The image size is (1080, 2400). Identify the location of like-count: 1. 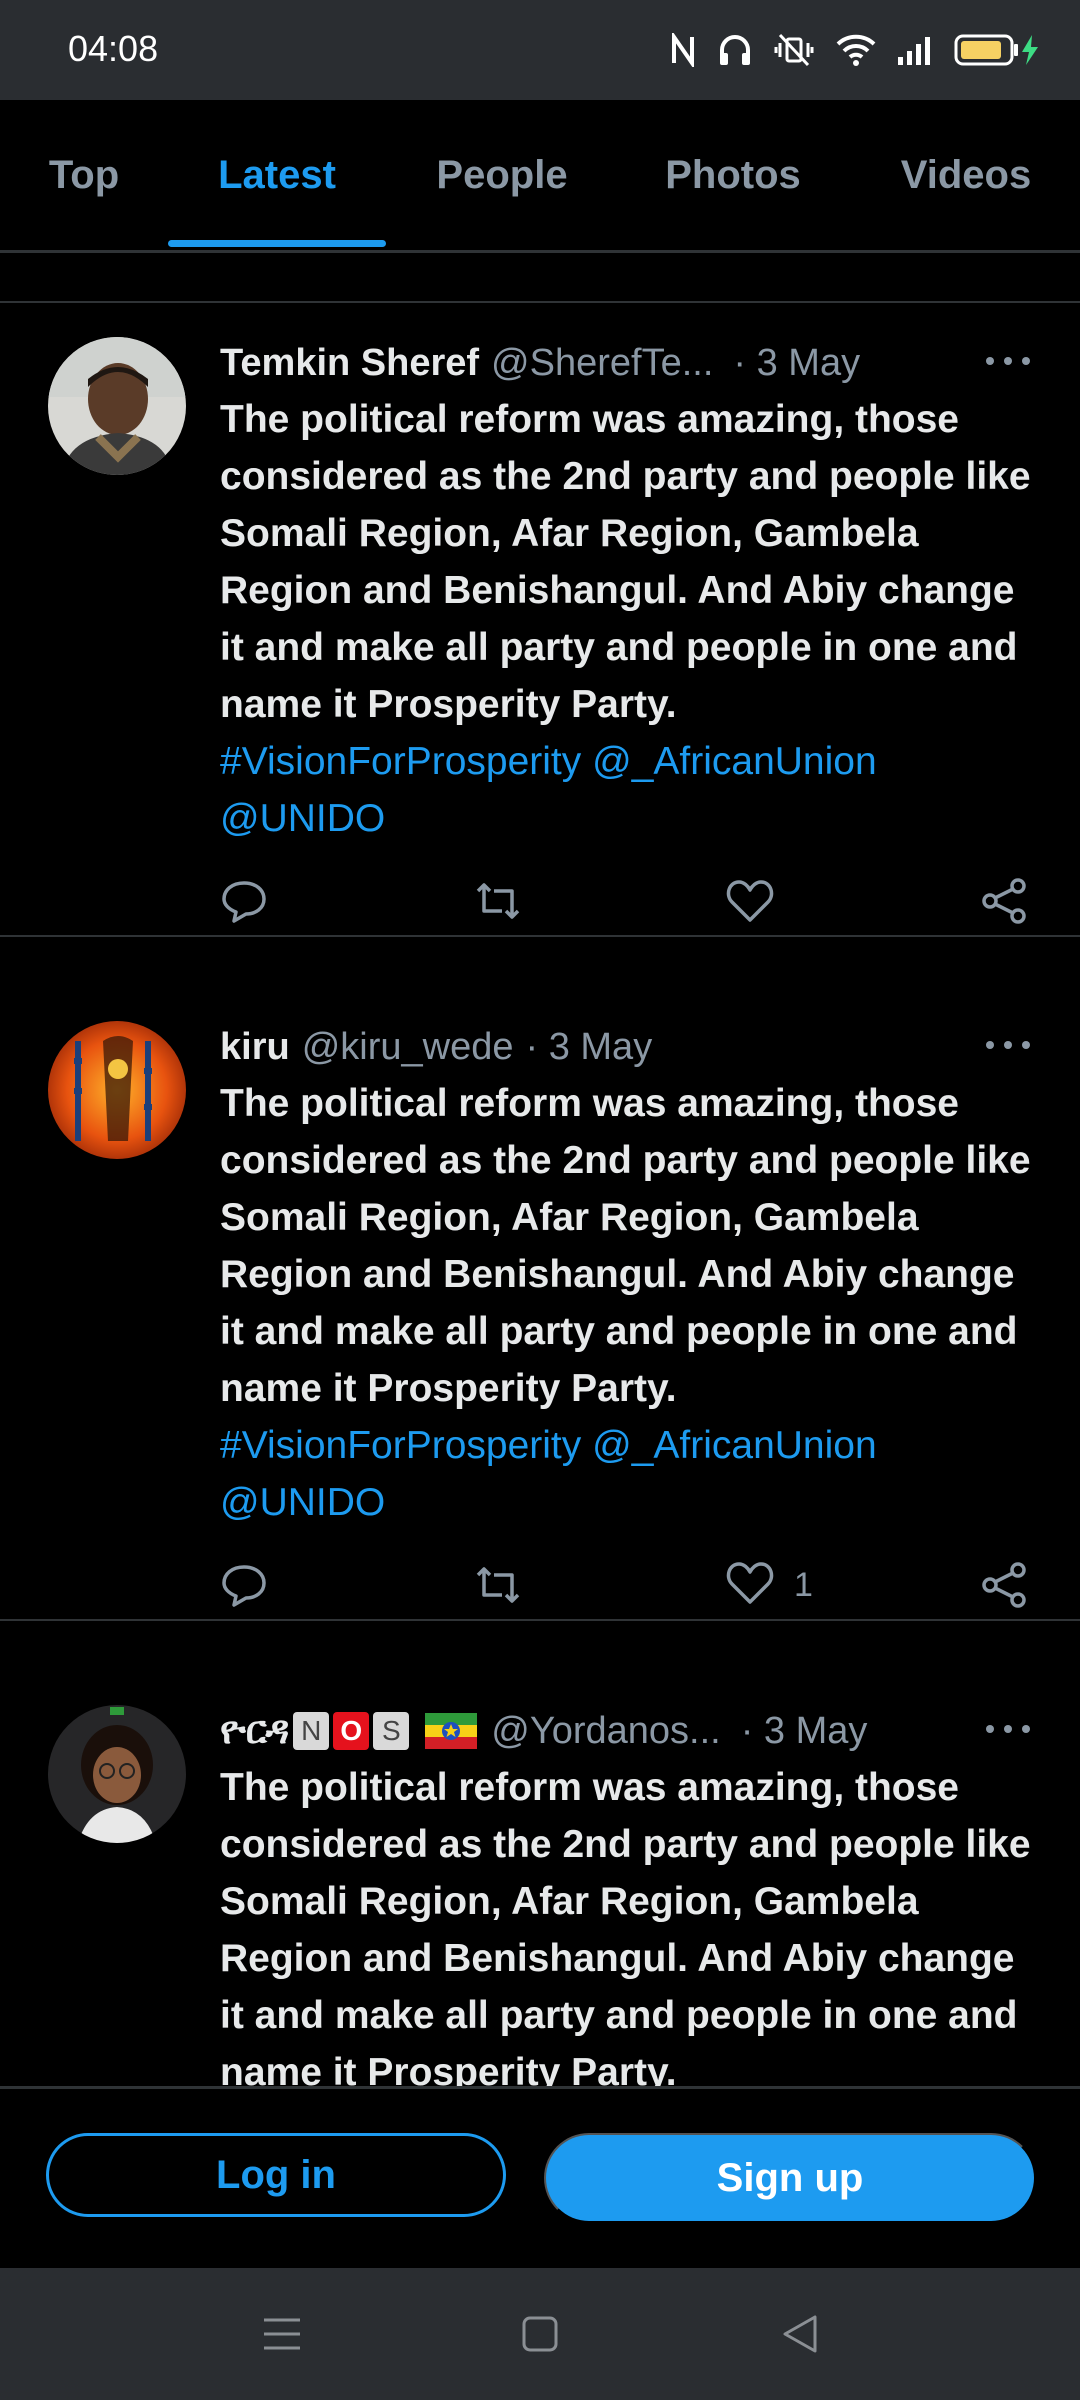
(803, 1584).